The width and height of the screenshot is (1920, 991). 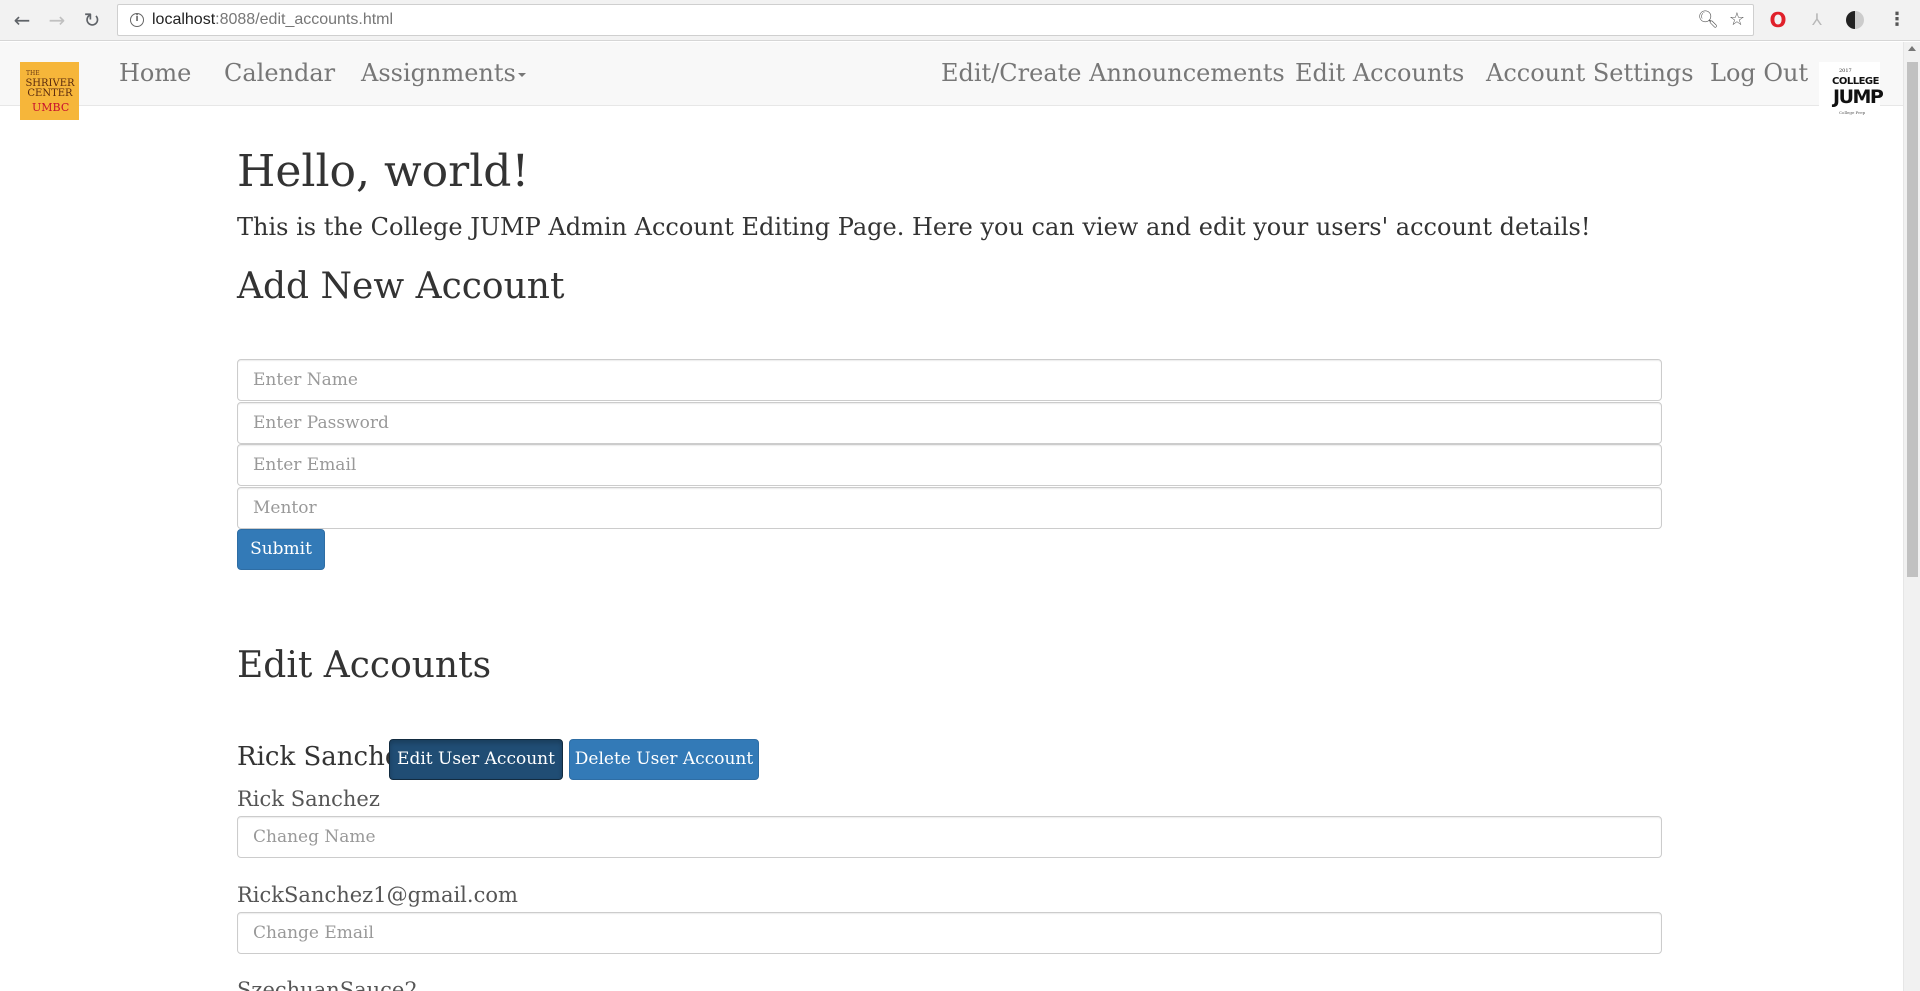 I want to click on nav-assignments-label: Assignments, so click(x=438, y=73).